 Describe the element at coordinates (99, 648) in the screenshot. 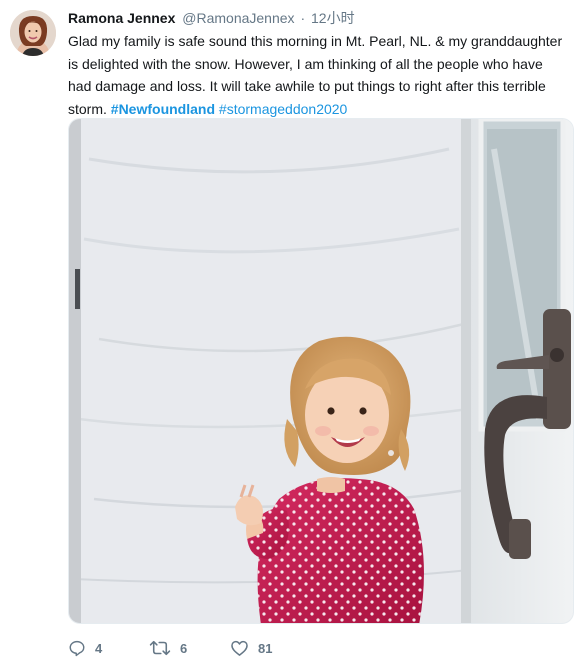

I see `reply-count: 4` at that location.